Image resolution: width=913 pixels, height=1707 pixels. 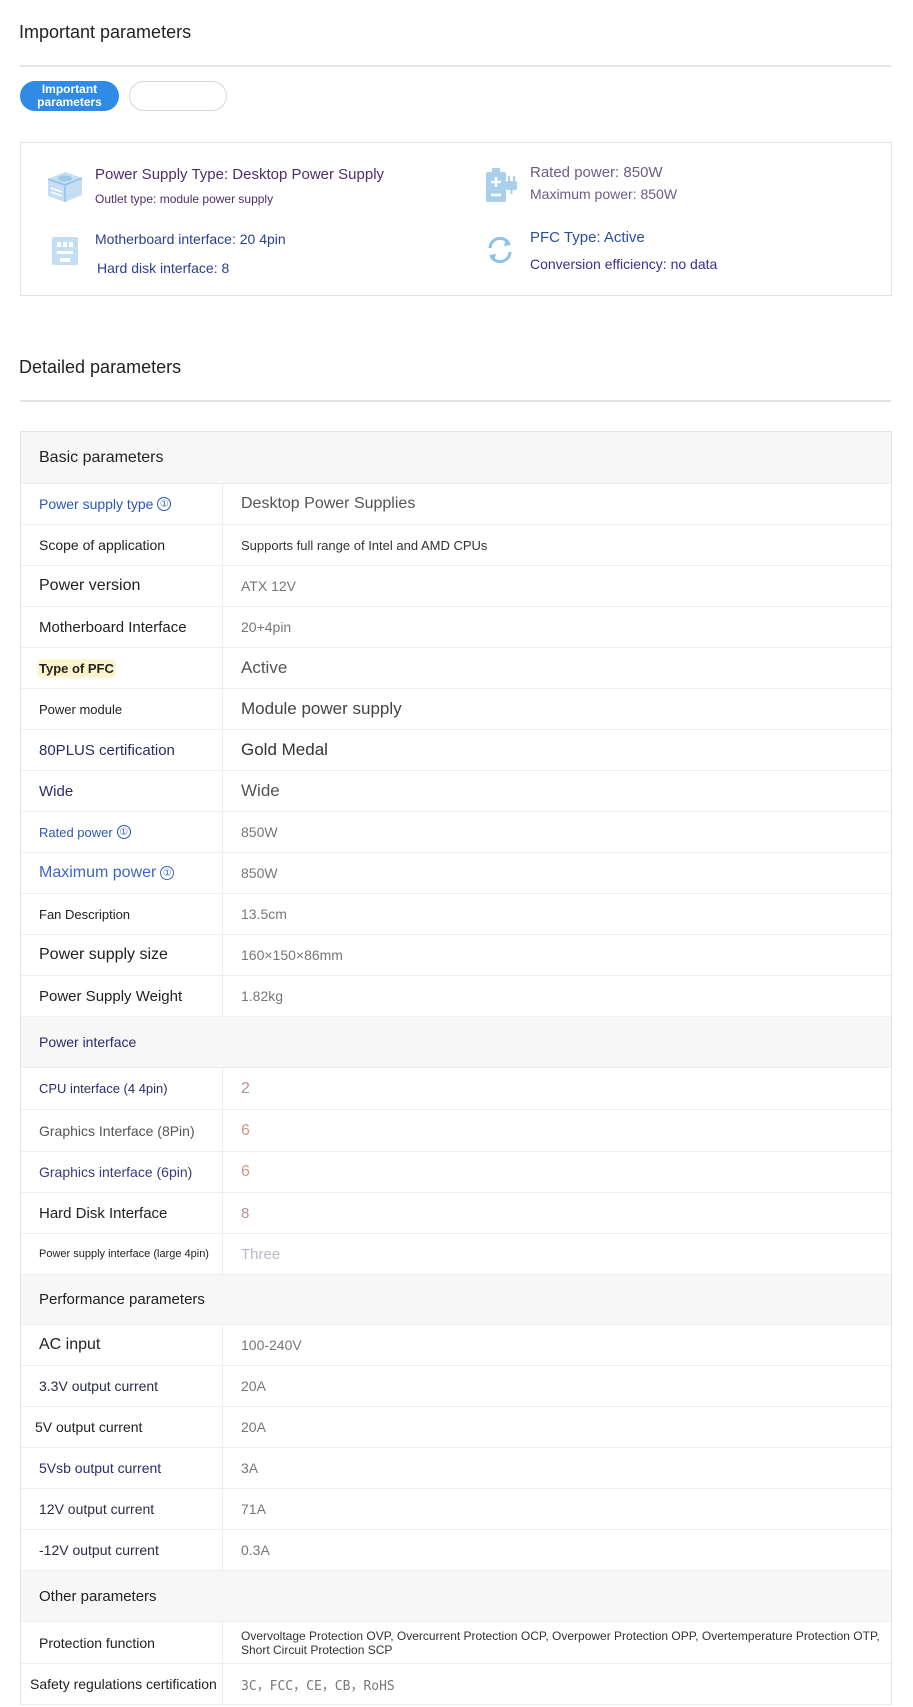 What do you see at coordinates (456, 668) in the screenshot?
I see `table-row: Type of PFC Active` at bounding box center [456, 668].